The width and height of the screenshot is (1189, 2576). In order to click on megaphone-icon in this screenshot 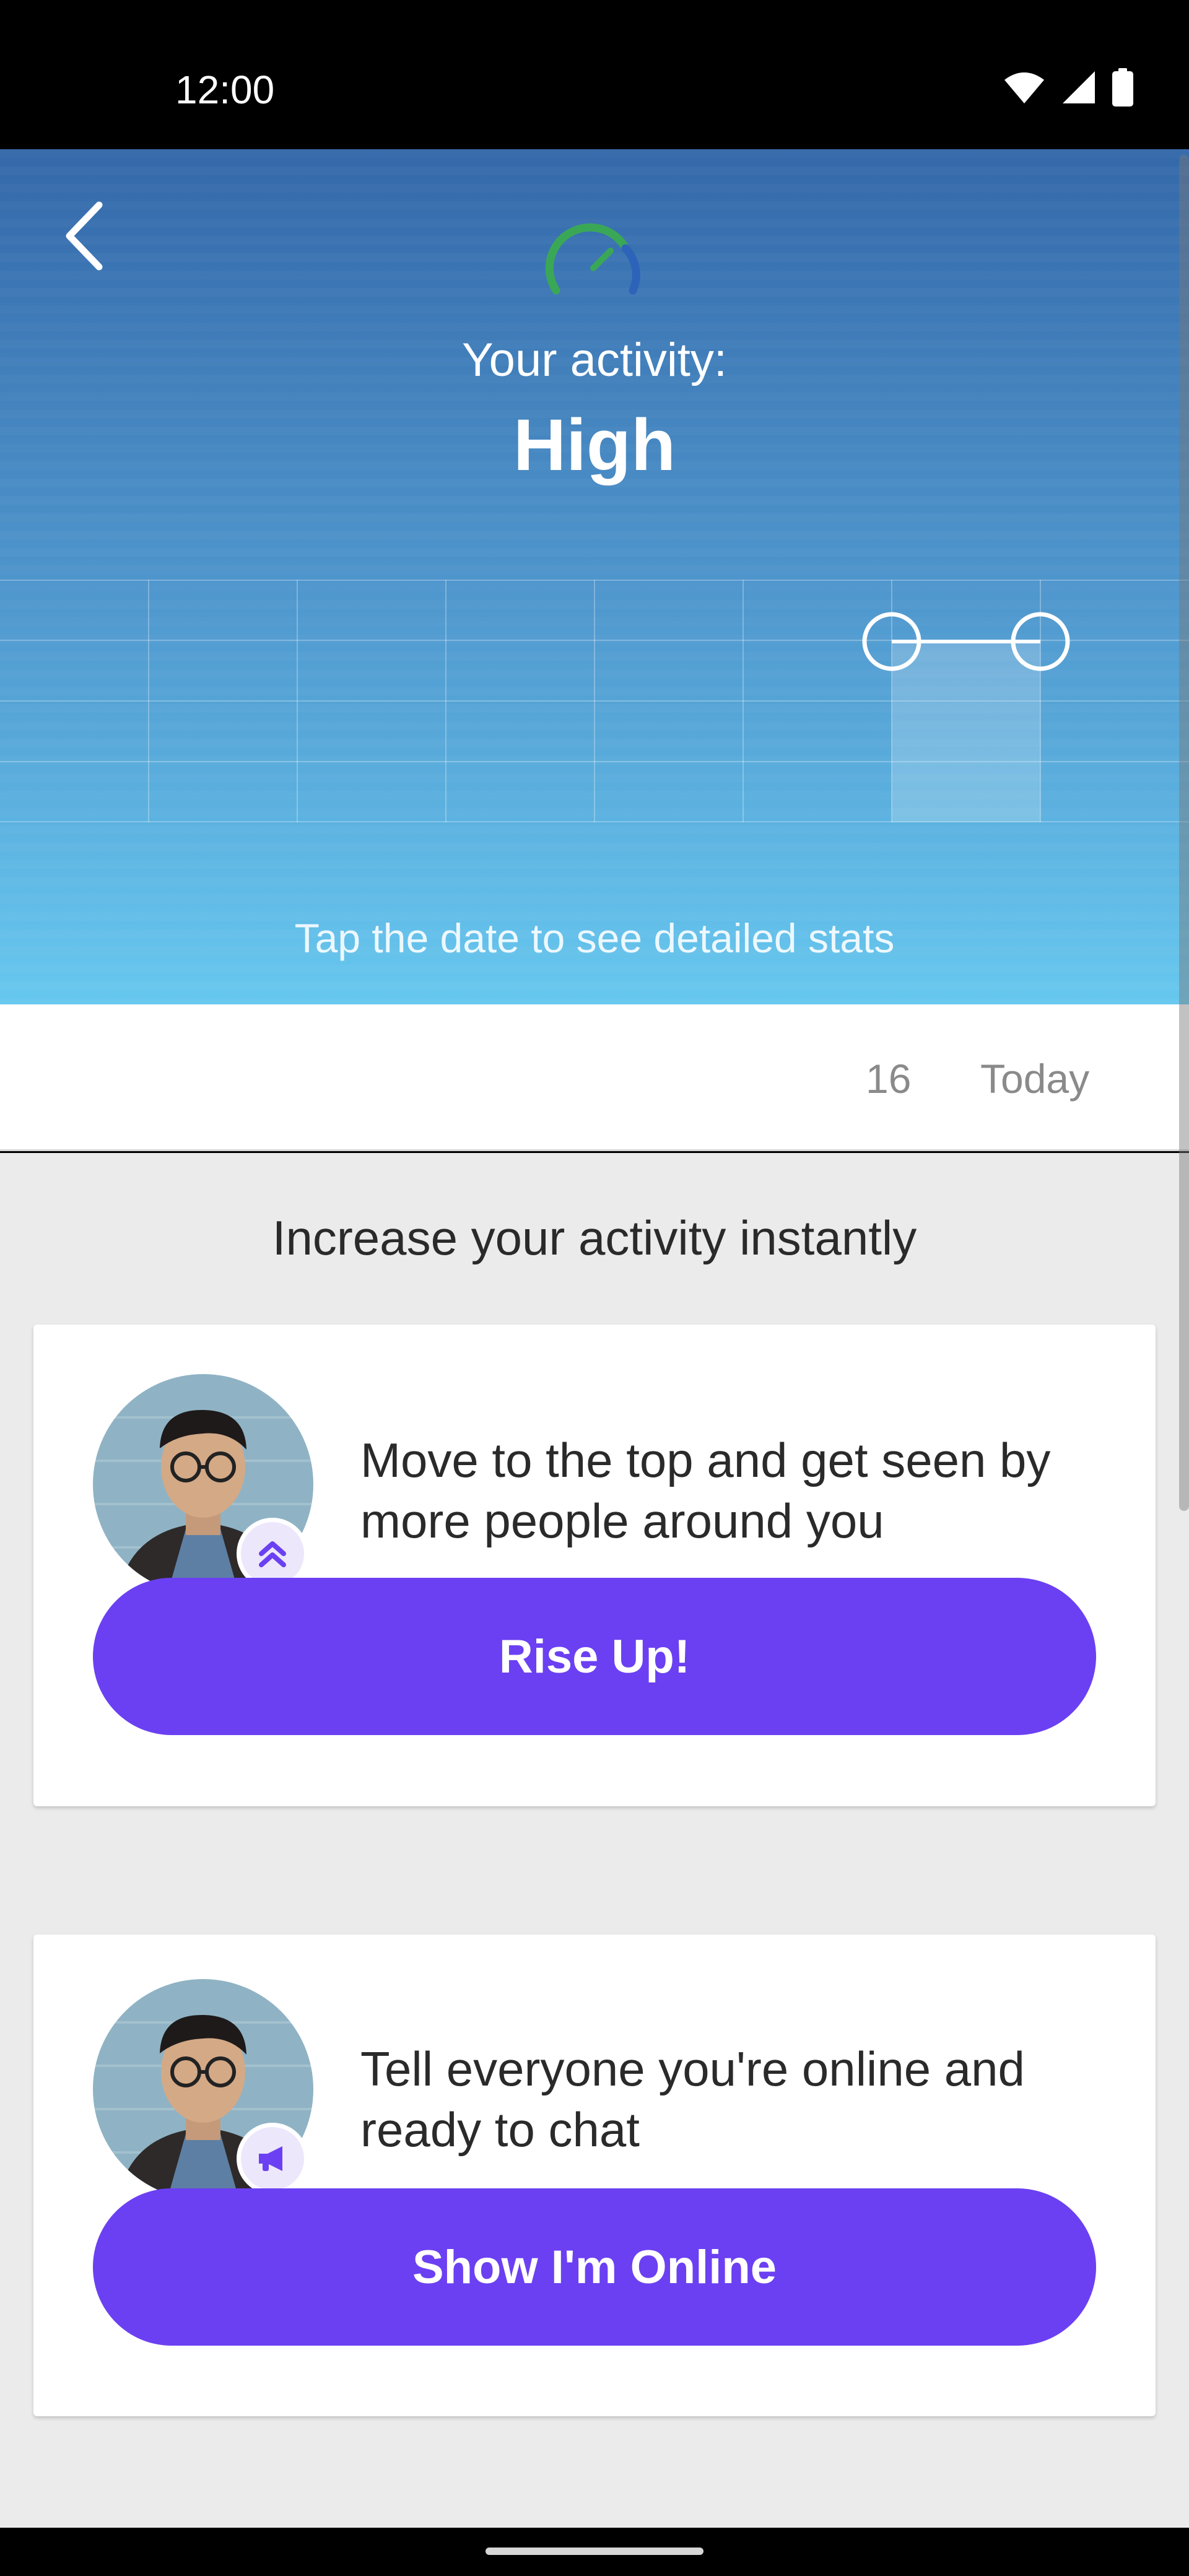, I will do `click(270, 2158)`.